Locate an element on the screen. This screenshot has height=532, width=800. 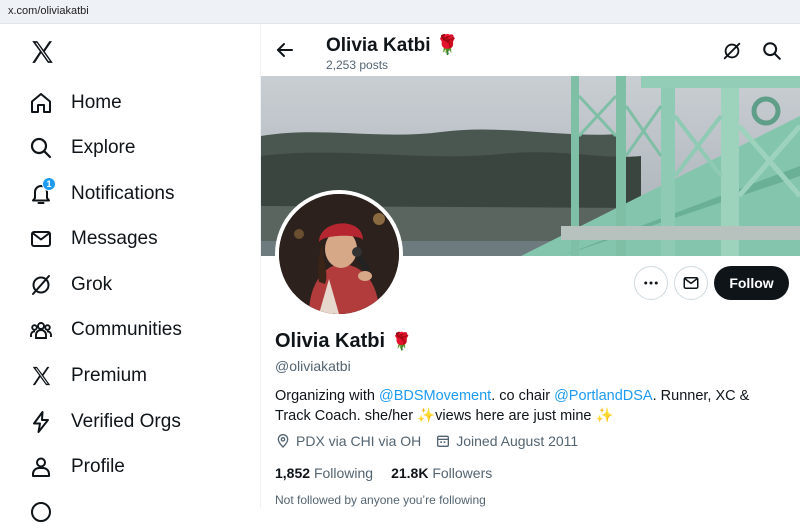
profile-avatar is located at coordinates (339, 254).